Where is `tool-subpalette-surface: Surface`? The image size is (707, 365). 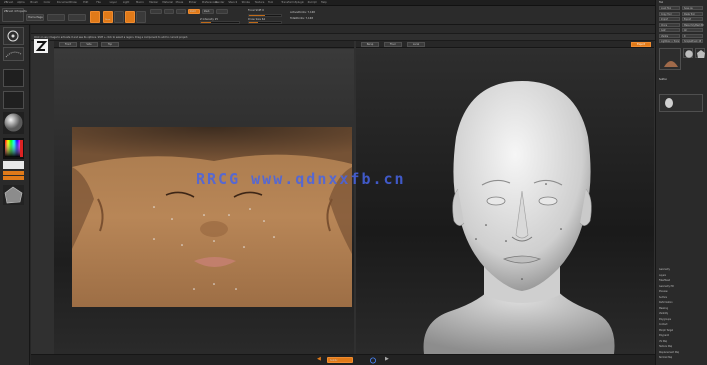 tool-subpalette-surface: Surface is located at coordinates (663, 298).